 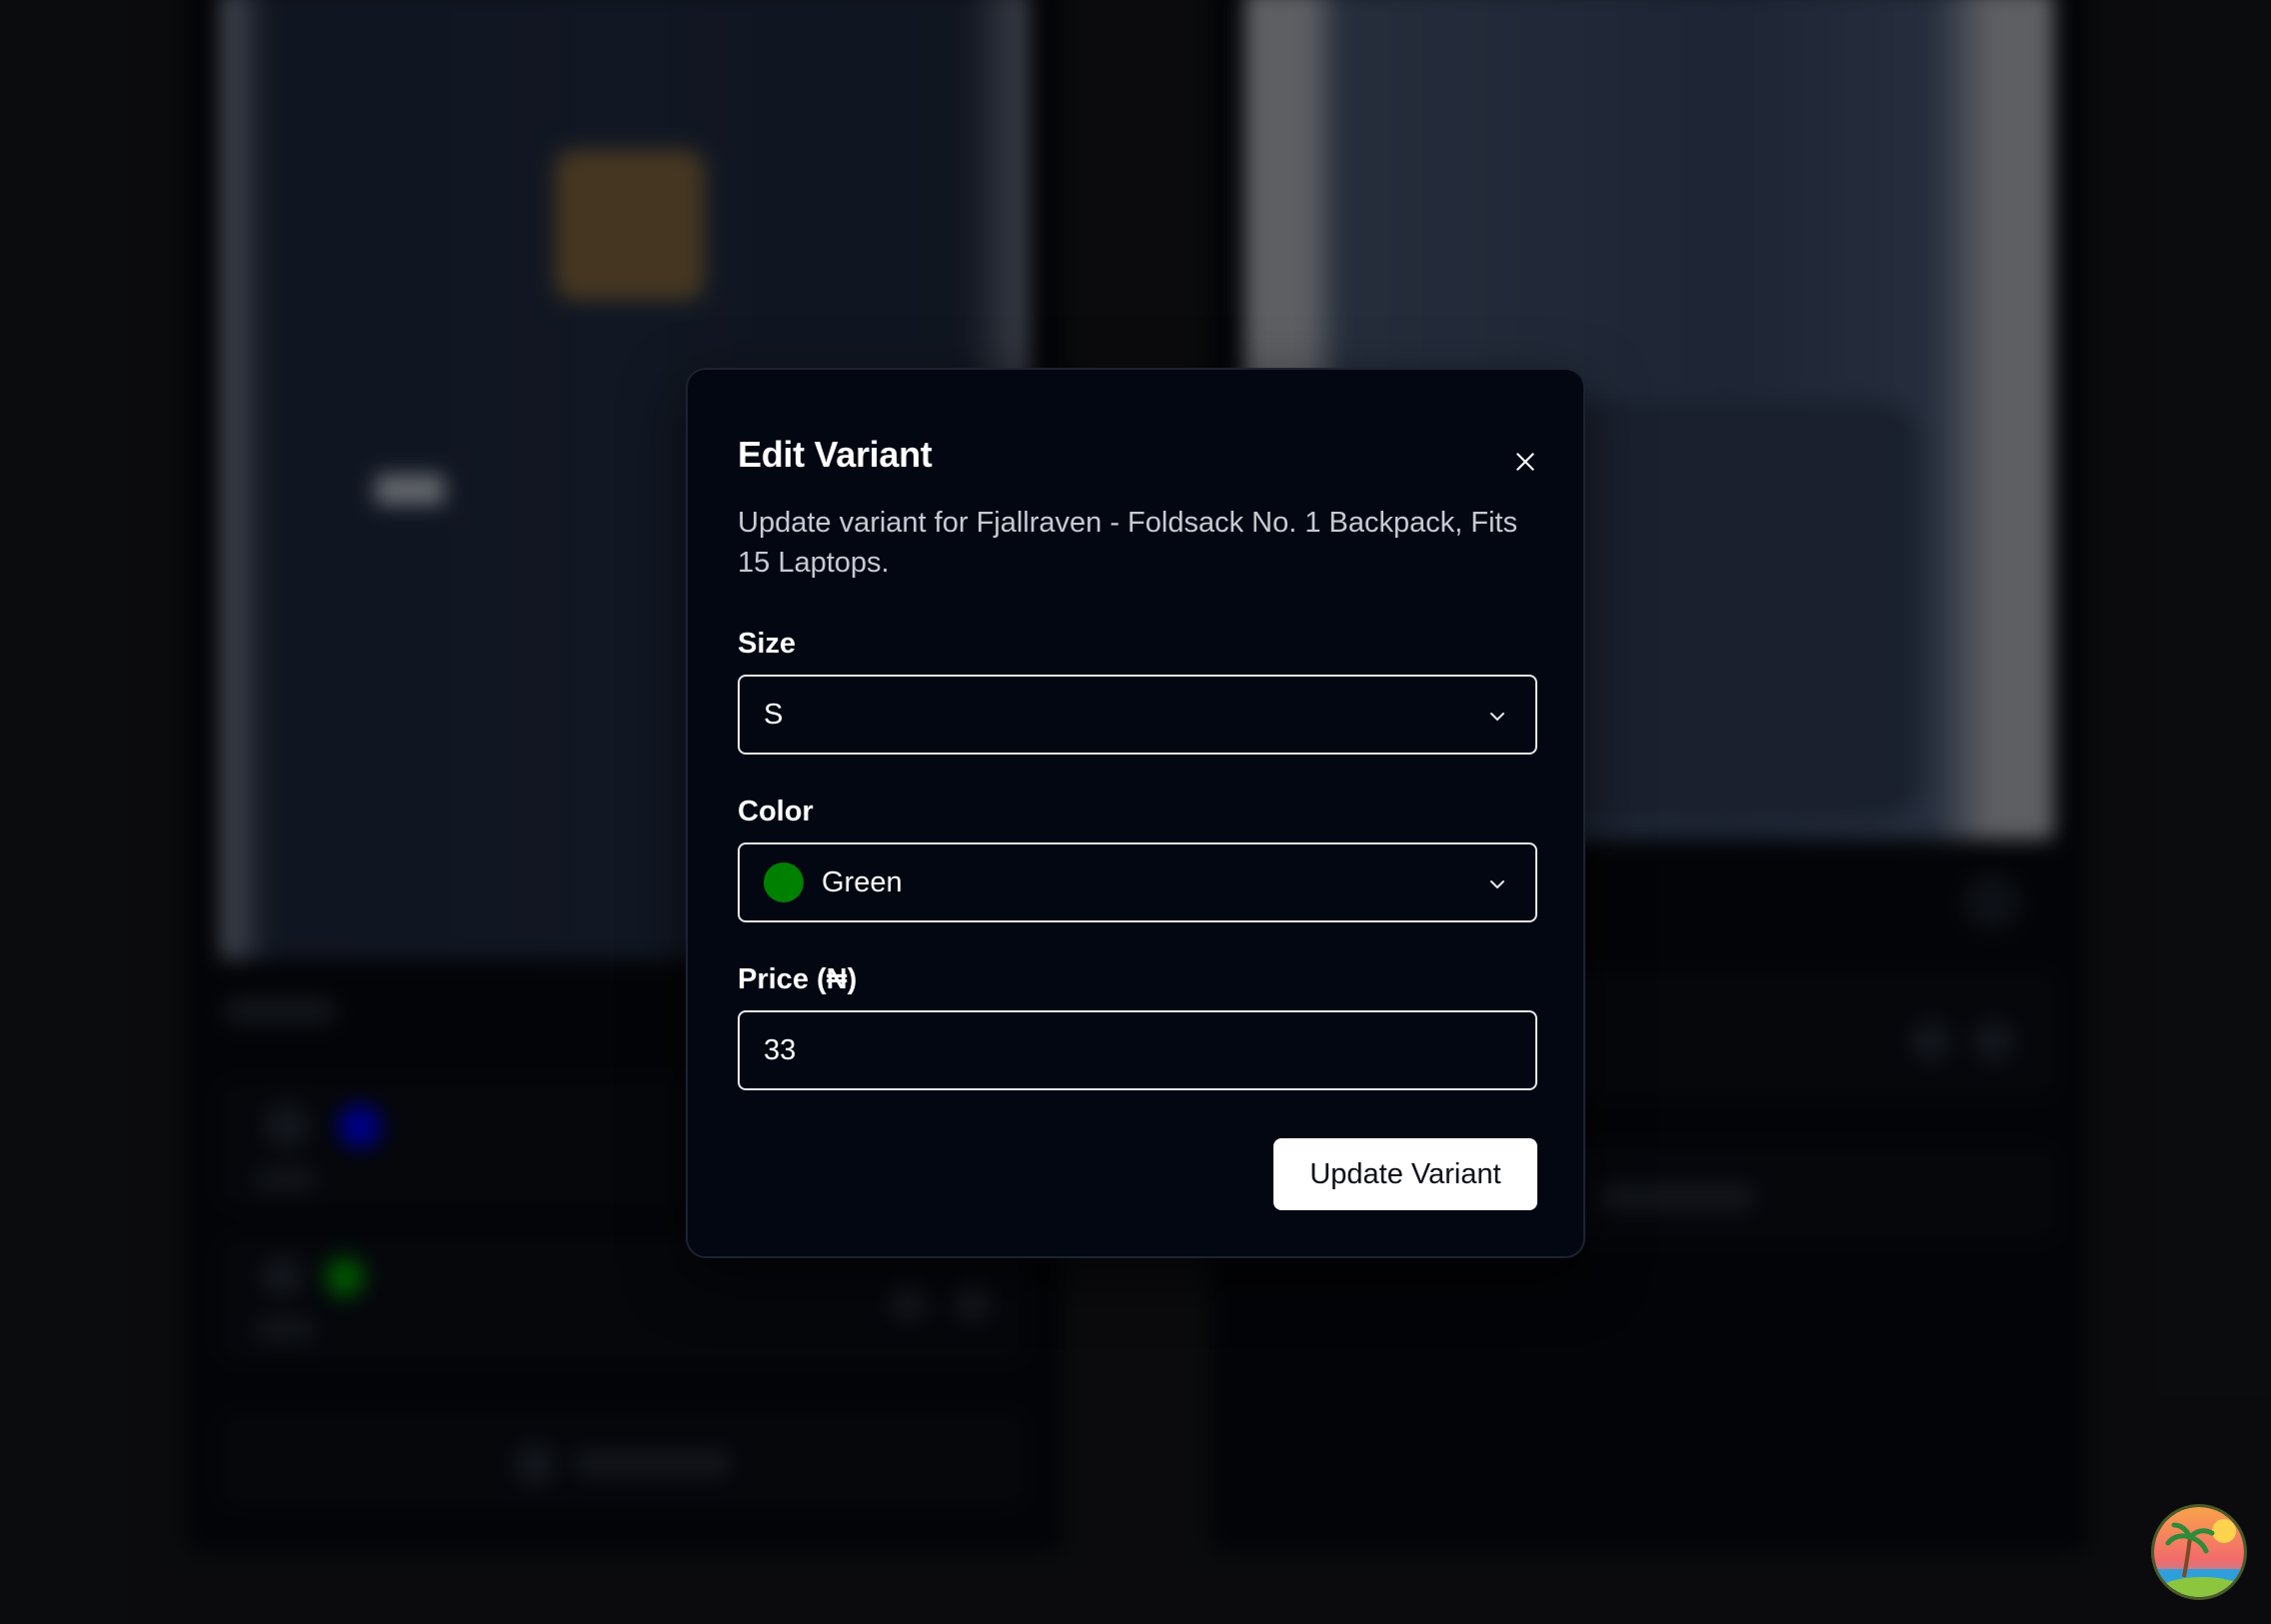 I want to click on close-button, so click(x=1525, y=462).